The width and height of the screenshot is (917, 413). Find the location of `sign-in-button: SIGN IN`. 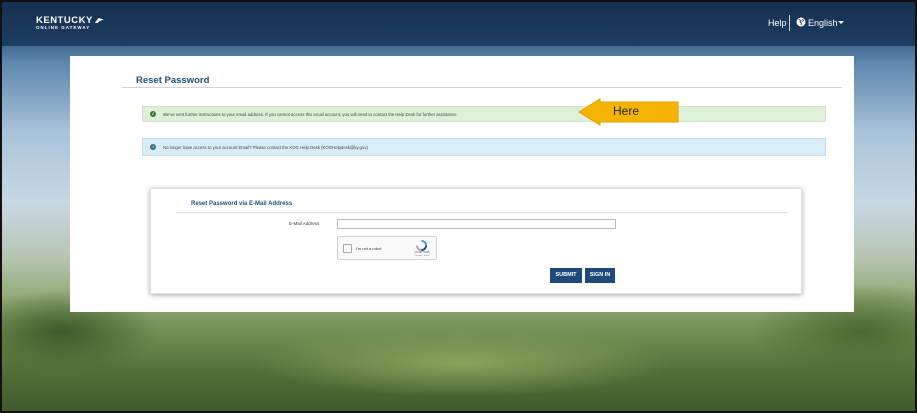

sign-in-button: SIGN IN is located at coordinates (600, 275).